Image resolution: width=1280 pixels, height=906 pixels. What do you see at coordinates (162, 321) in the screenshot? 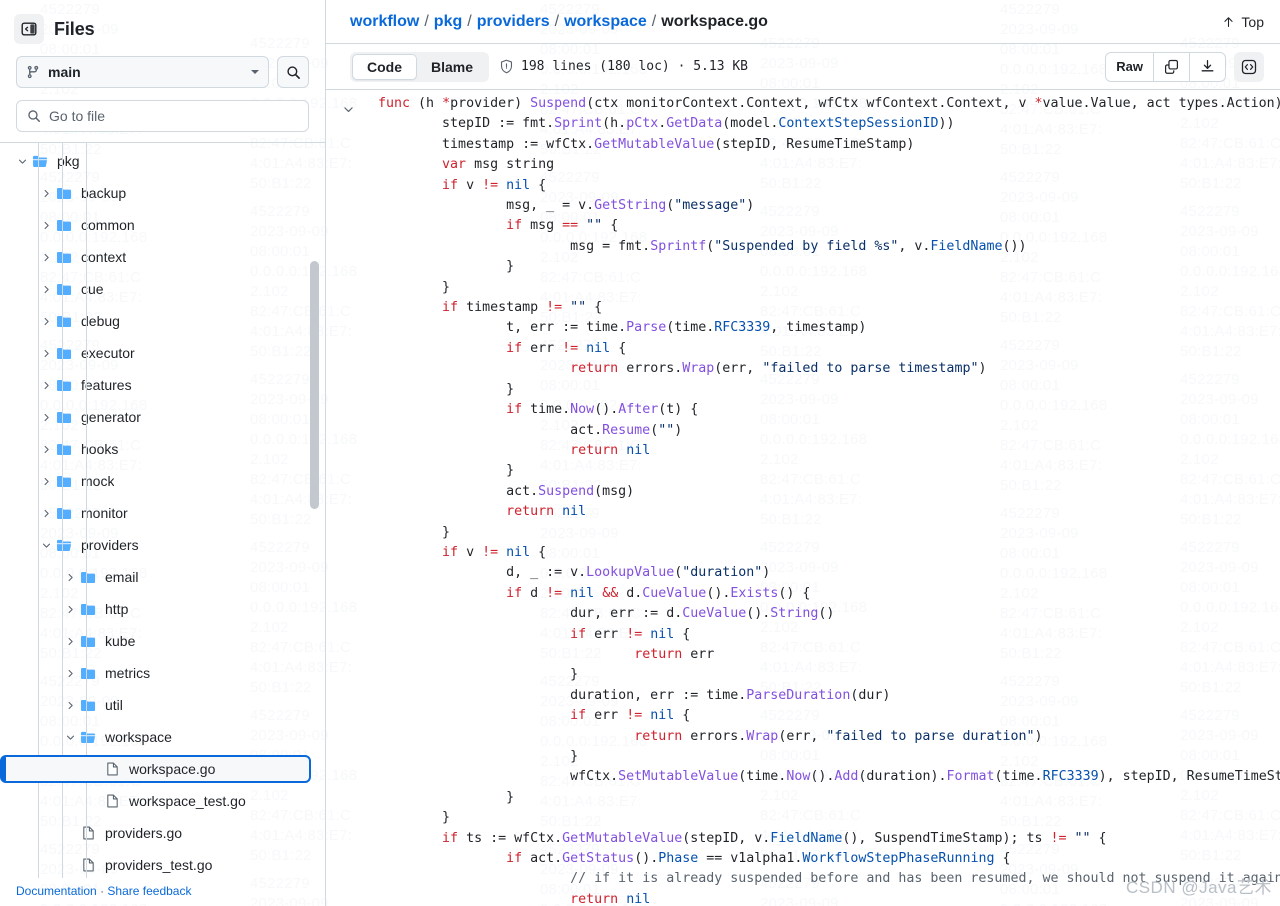
I see `tree-folder-item: debug` at bounding box center [162, 321].